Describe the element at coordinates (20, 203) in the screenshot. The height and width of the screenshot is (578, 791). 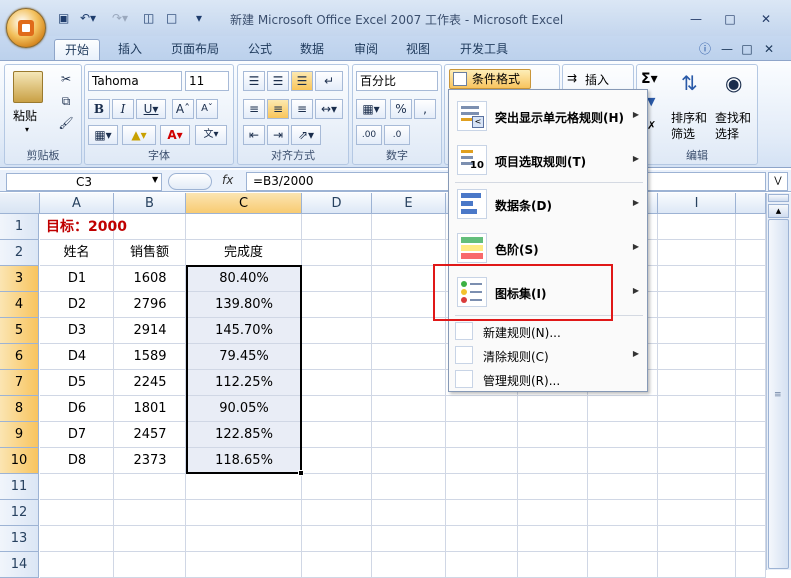
I see `select-all-corner` at that location.